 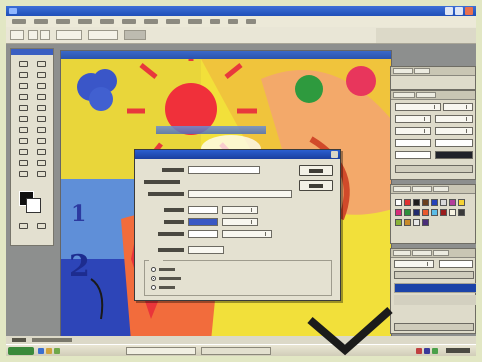 I want to click on quick-mask-icon, so click(x=23, y=225).